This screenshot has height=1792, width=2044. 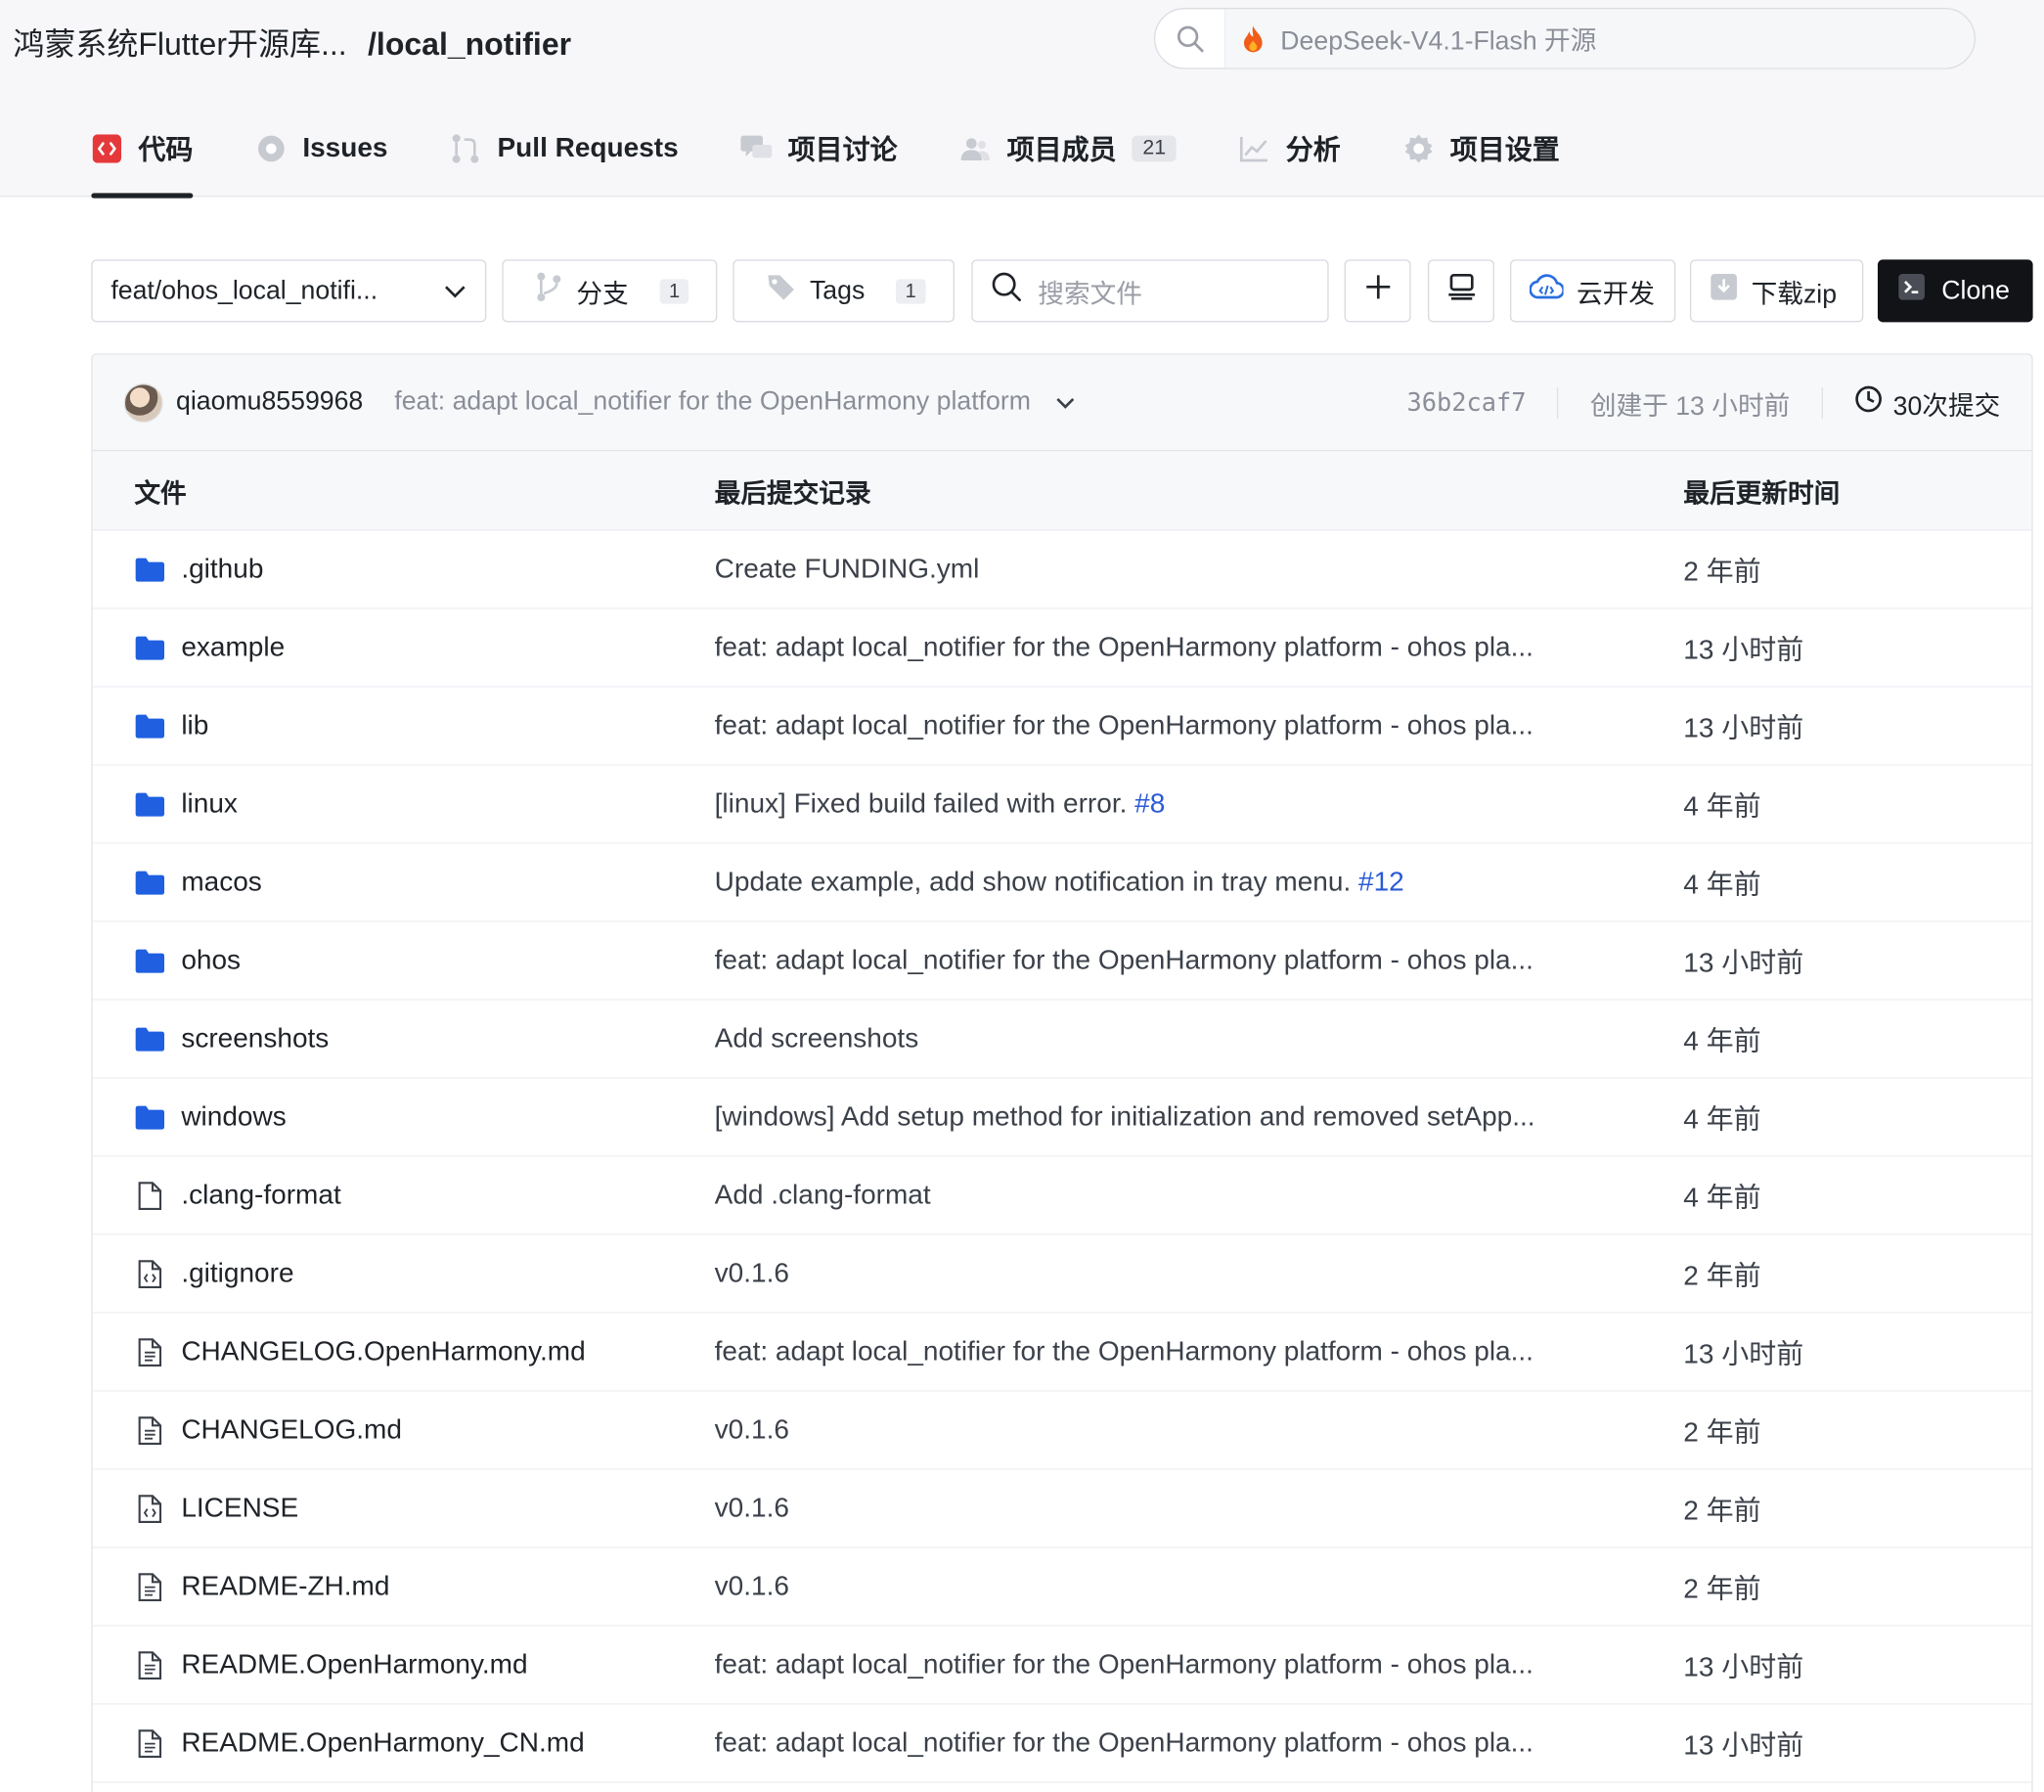 I want to click on file-updated-time: 4 年前, so click(x=1722, y=884).